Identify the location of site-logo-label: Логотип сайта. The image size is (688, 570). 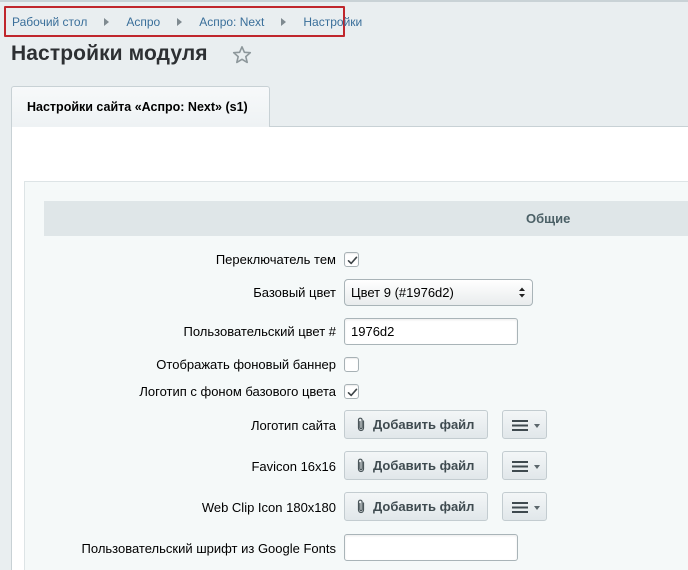
(293, 425).